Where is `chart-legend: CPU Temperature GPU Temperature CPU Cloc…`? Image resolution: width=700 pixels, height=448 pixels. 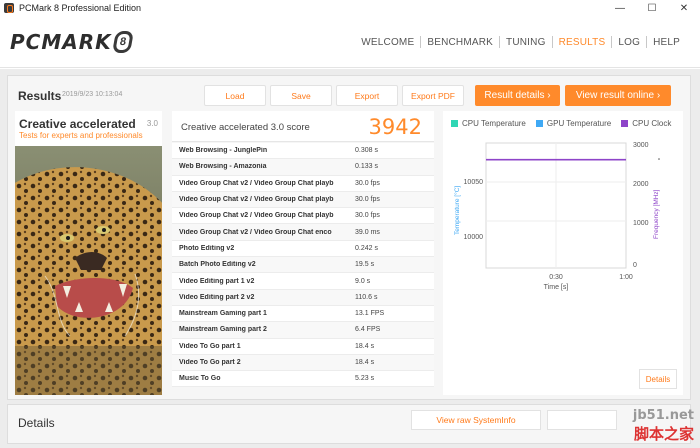 chart-legend: CPU Temperature GPU Temperature CPU Cloc… is located at coordinates (566, 123).